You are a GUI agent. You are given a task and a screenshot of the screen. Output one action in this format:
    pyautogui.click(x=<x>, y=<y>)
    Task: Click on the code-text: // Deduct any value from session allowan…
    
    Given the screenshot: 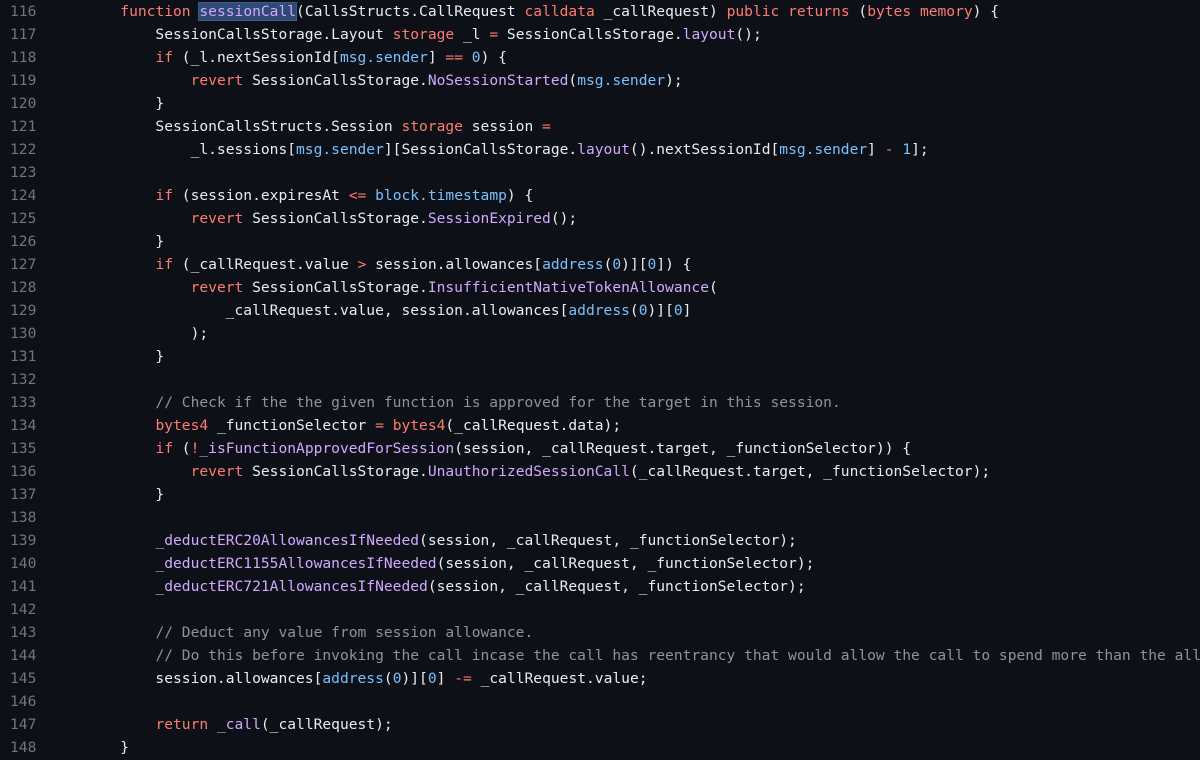 What is the action you would take?
    pyautogui.click(x=625, y=632)
    